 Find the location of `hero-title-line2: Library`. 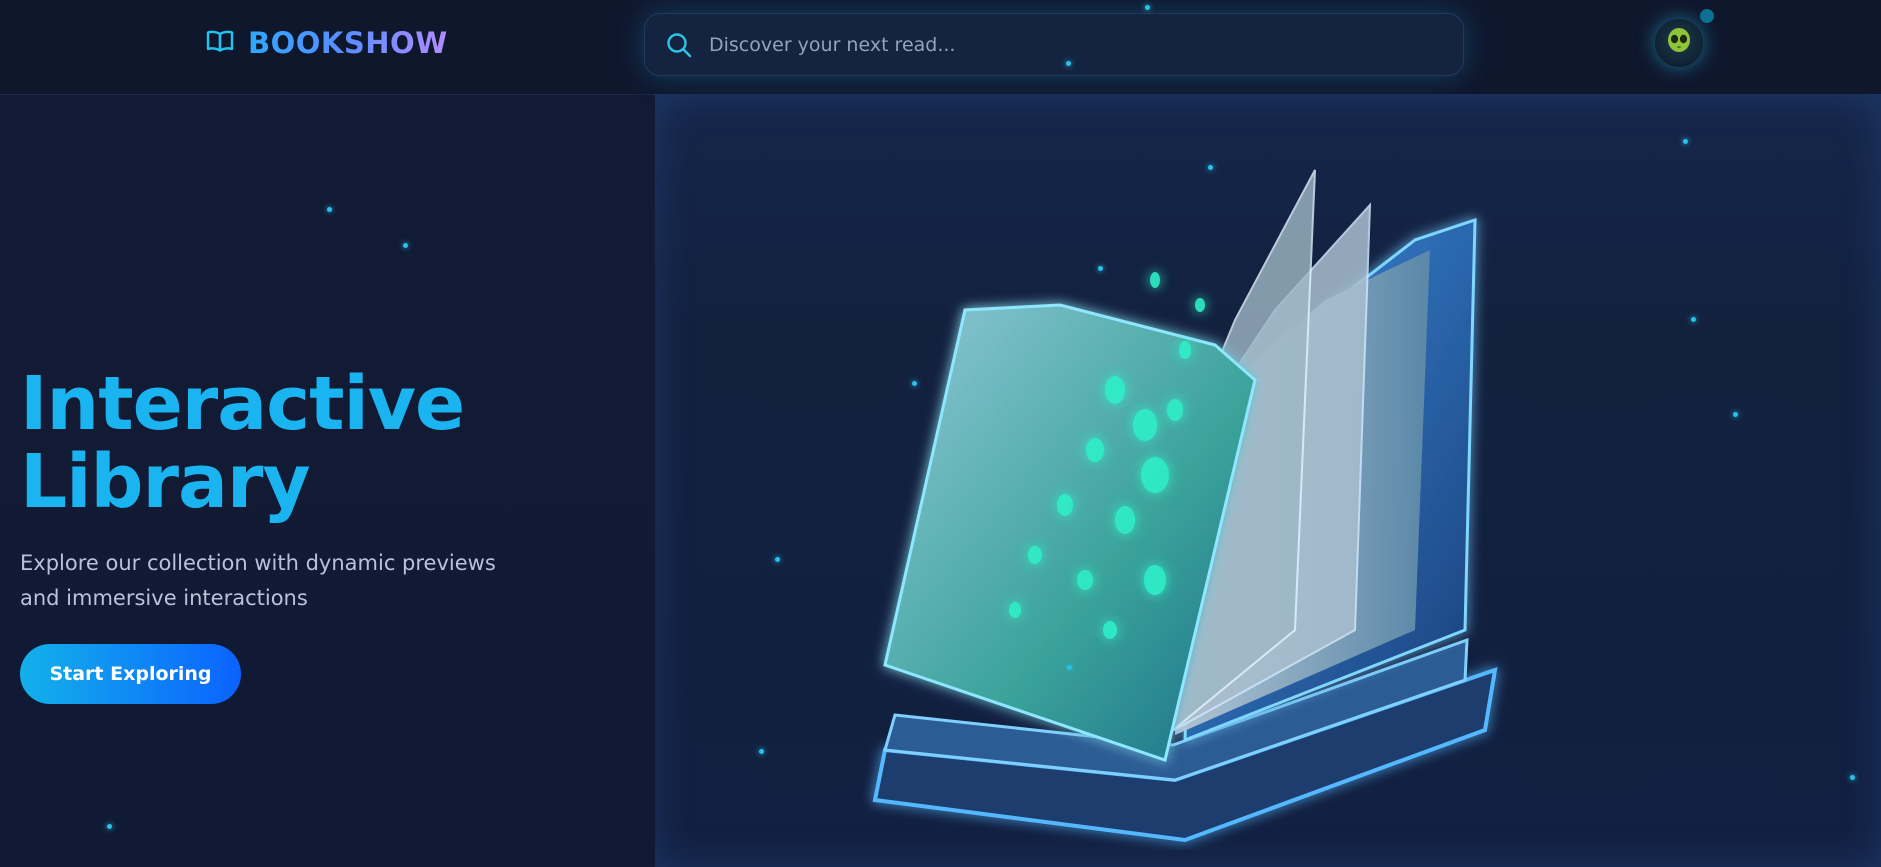

hero-title-line2: Library is located at coordinates (165, 482).